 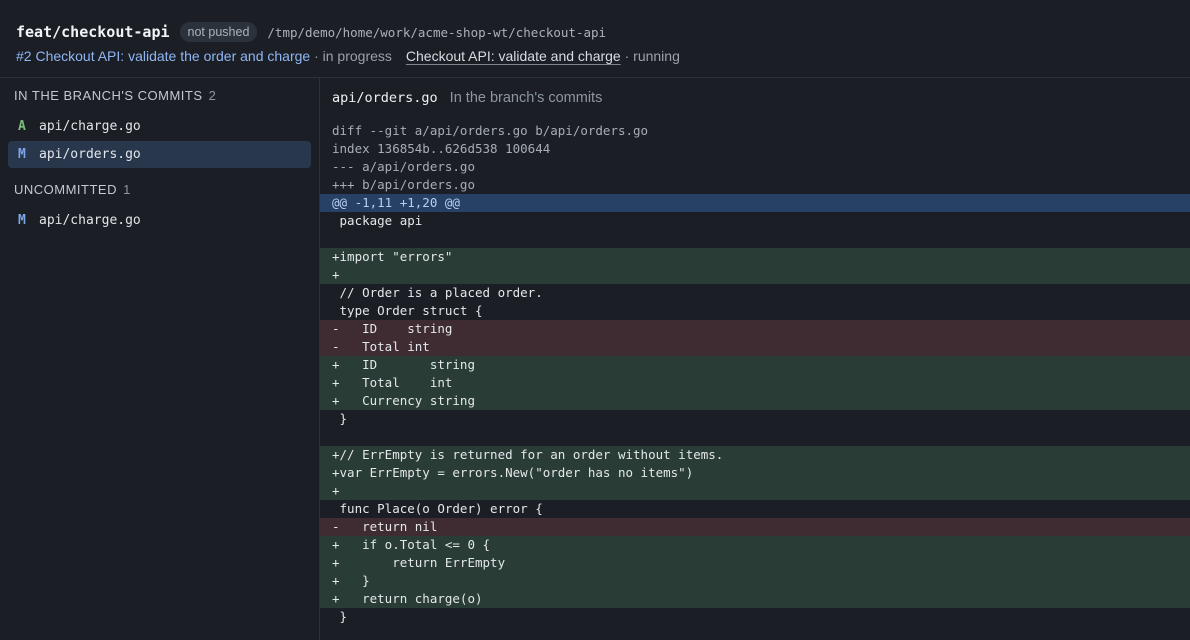 I want to click on diff-context-label: In the branch's commits, so click(x=526, y=98).